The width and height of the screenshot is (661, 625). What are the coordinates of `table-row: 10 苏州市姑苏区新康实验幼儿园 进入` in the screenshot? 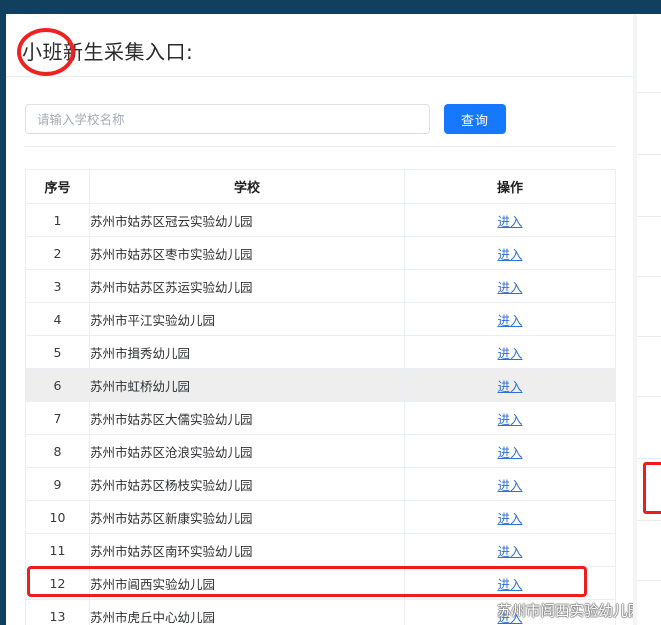 It's located at (320, 517).